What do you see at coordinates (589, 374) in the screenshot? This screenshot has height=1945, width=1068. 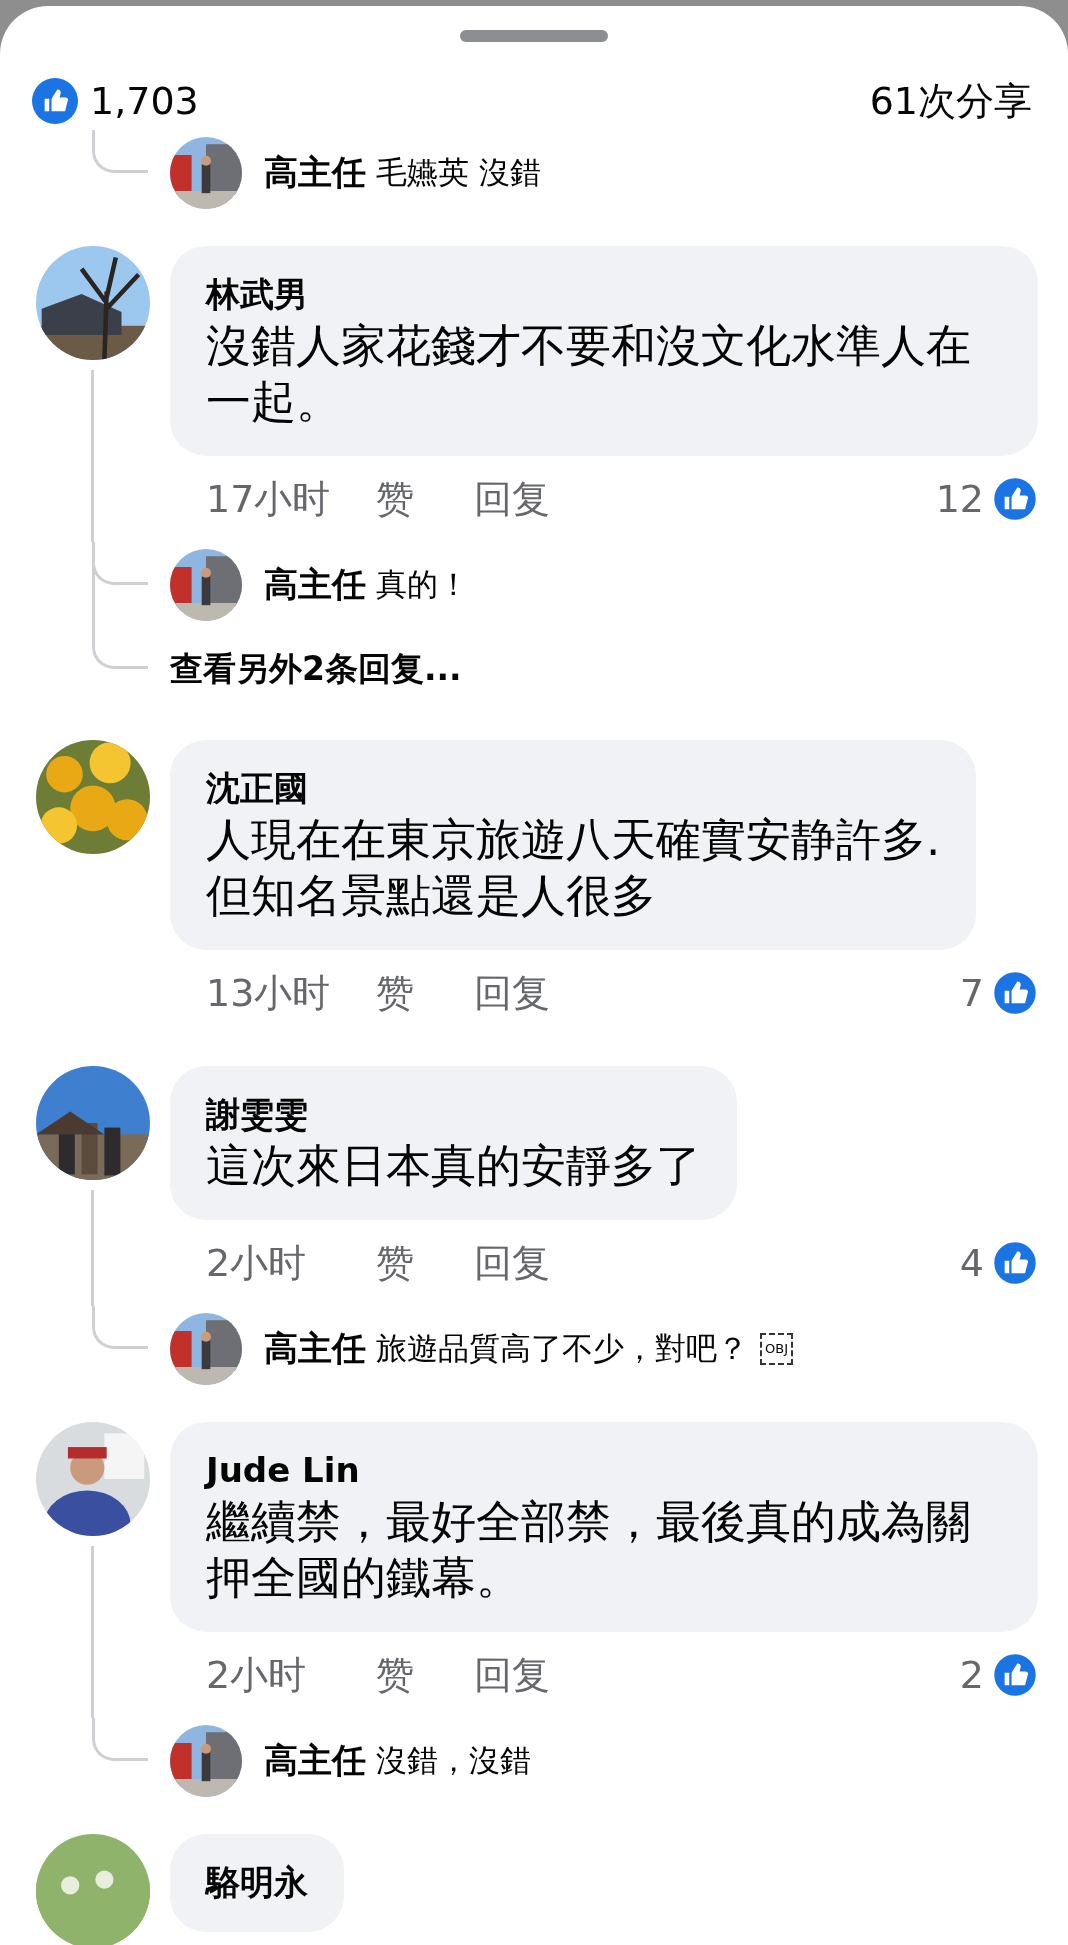 I see `comment-text: 沒錯人家花錢才不要和沒文化水準人在一起。` at bounding box center [589, 374].